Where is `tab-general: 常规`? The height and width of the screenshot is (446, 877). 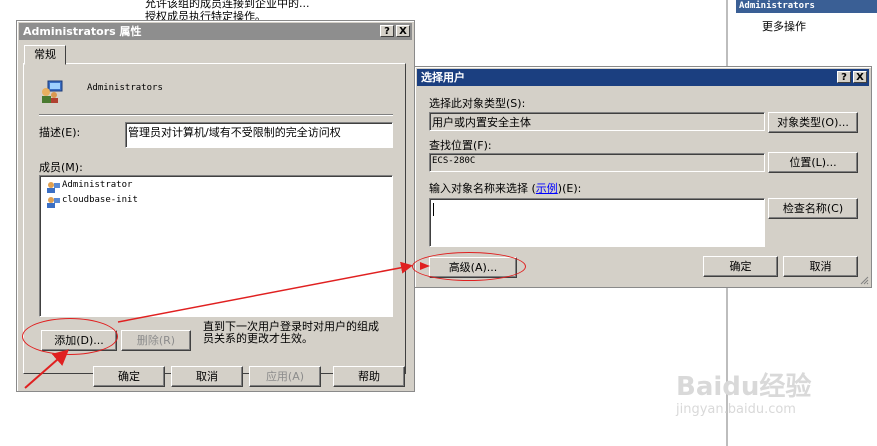 tab-general: 常规 is located at coordinates (45, 55).